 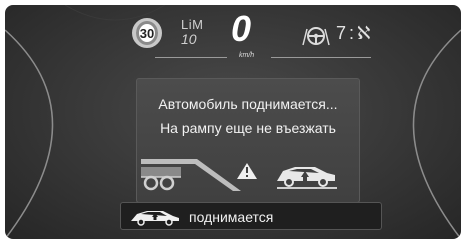 I want to click on steering-assist-icon, so click(x=316, y=36).